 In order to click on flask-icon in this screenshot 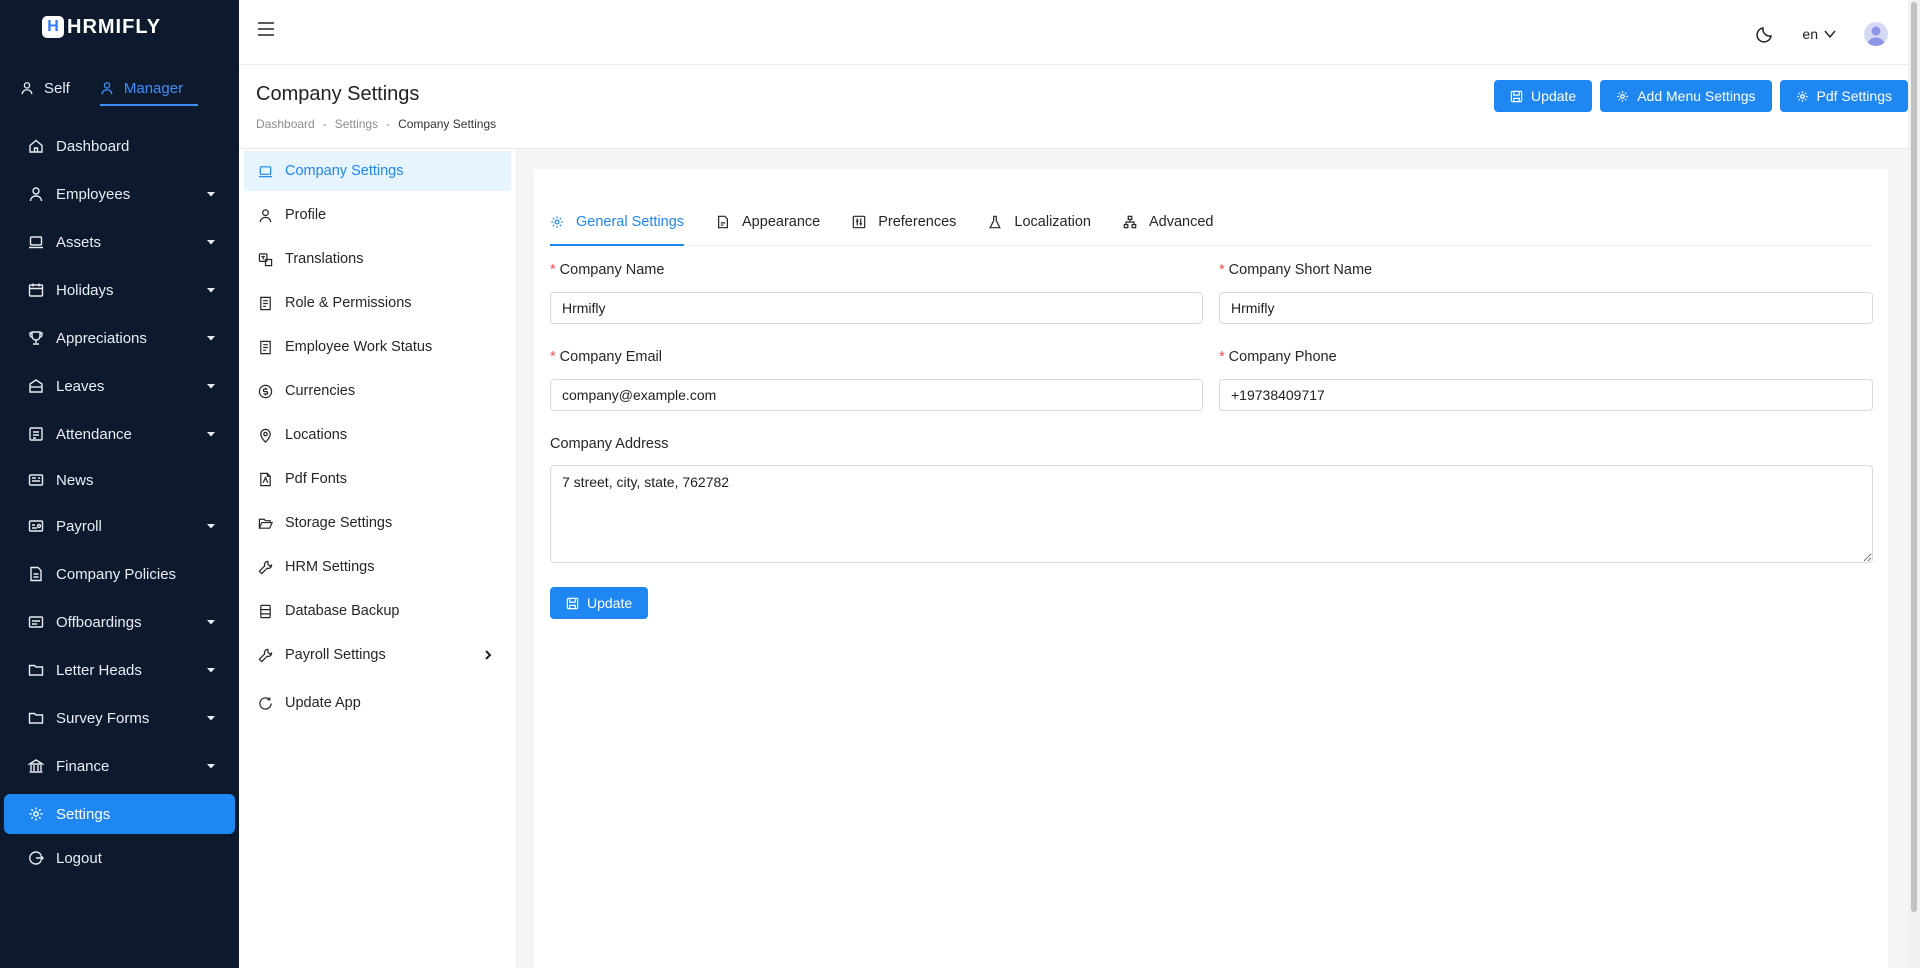, I will do `click(995, 222)`.